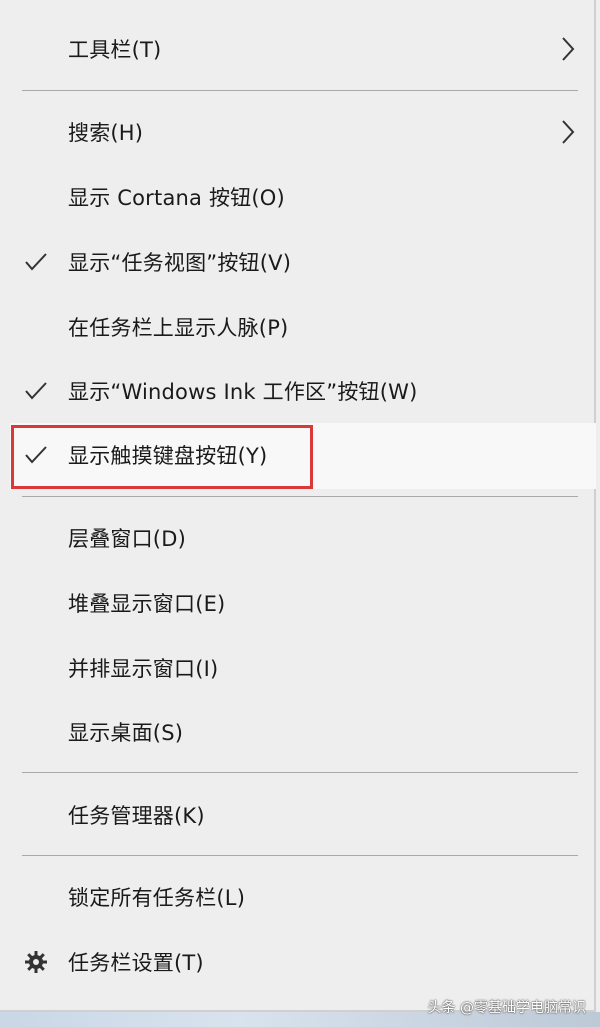 This screenshot has height=1027, width=600. Describe the element at coordinates (298, 132) in the screenshot. I see `menu-item-search: 搜索(H)` at that location.